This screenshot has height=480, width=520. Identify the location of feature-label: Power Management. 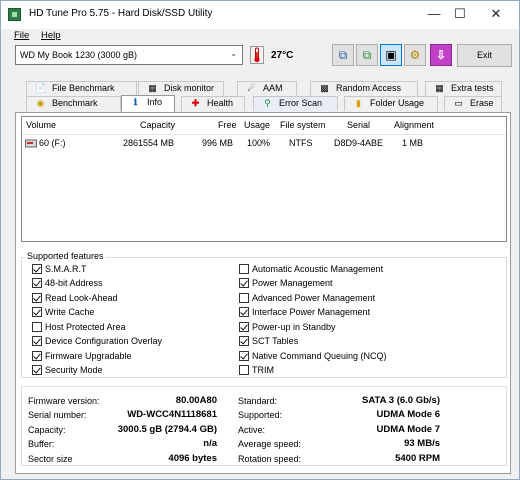
(292, 283).